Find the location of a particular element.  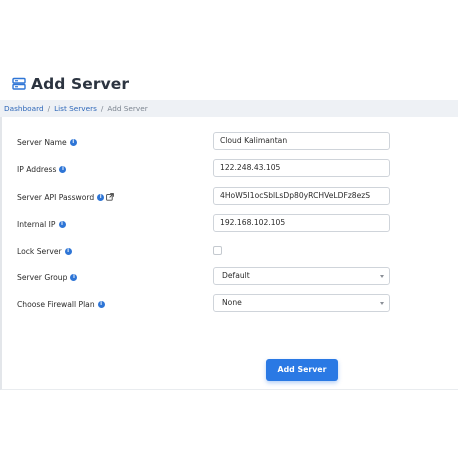

server-icon is located at coordinates (19, 83).